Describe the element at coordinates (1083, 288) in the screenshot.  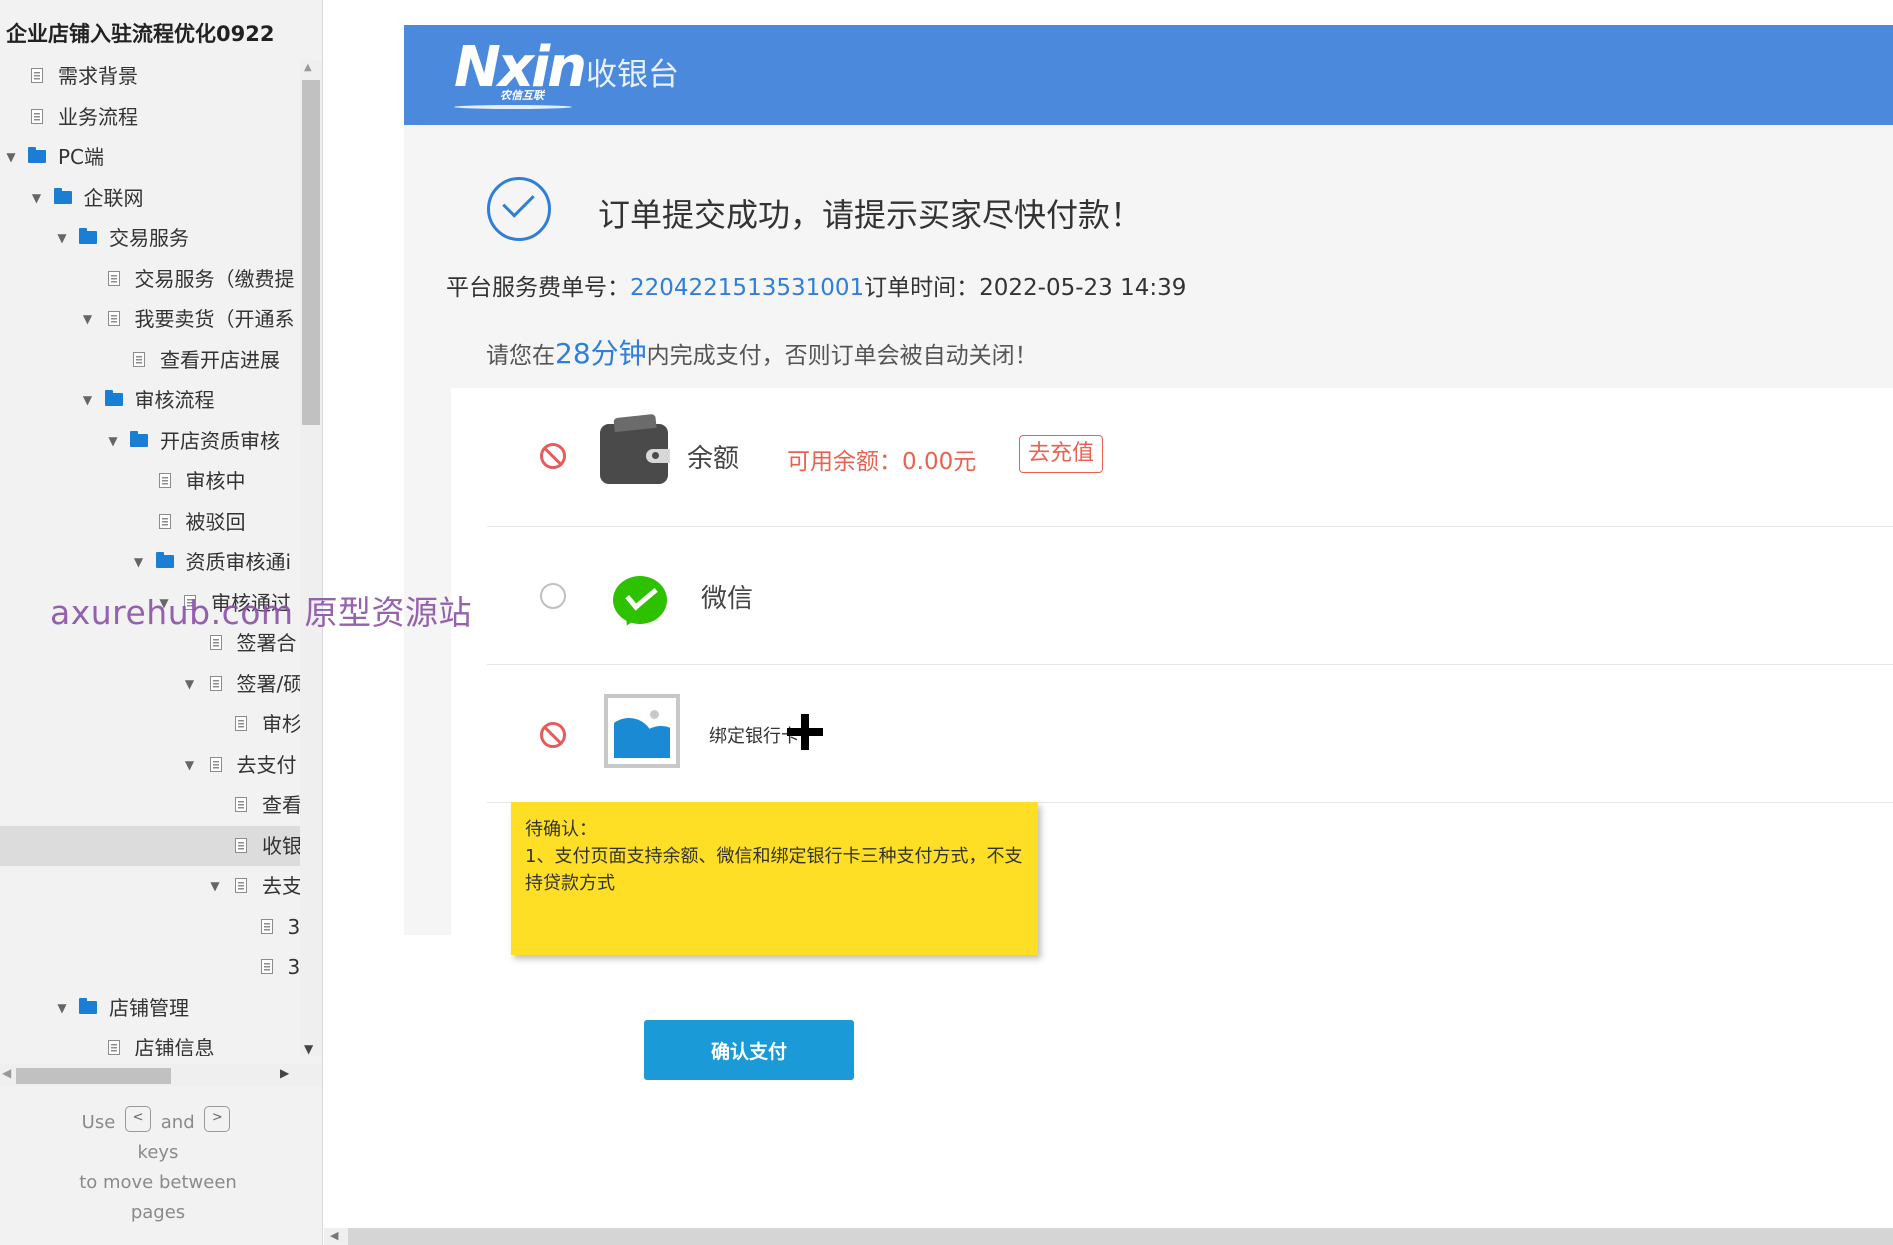
I see `order-time: 2022-05-23 14:39` at that location.